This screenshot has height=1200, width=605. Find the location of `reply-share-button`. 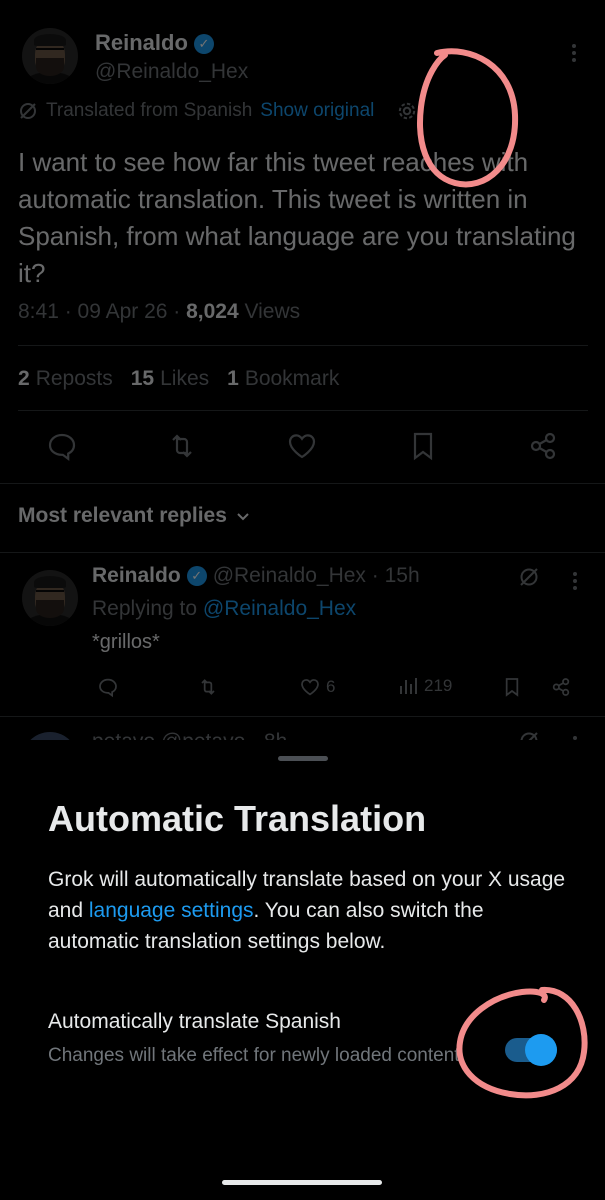

reply-share-button is located at coordinates (561, 687).